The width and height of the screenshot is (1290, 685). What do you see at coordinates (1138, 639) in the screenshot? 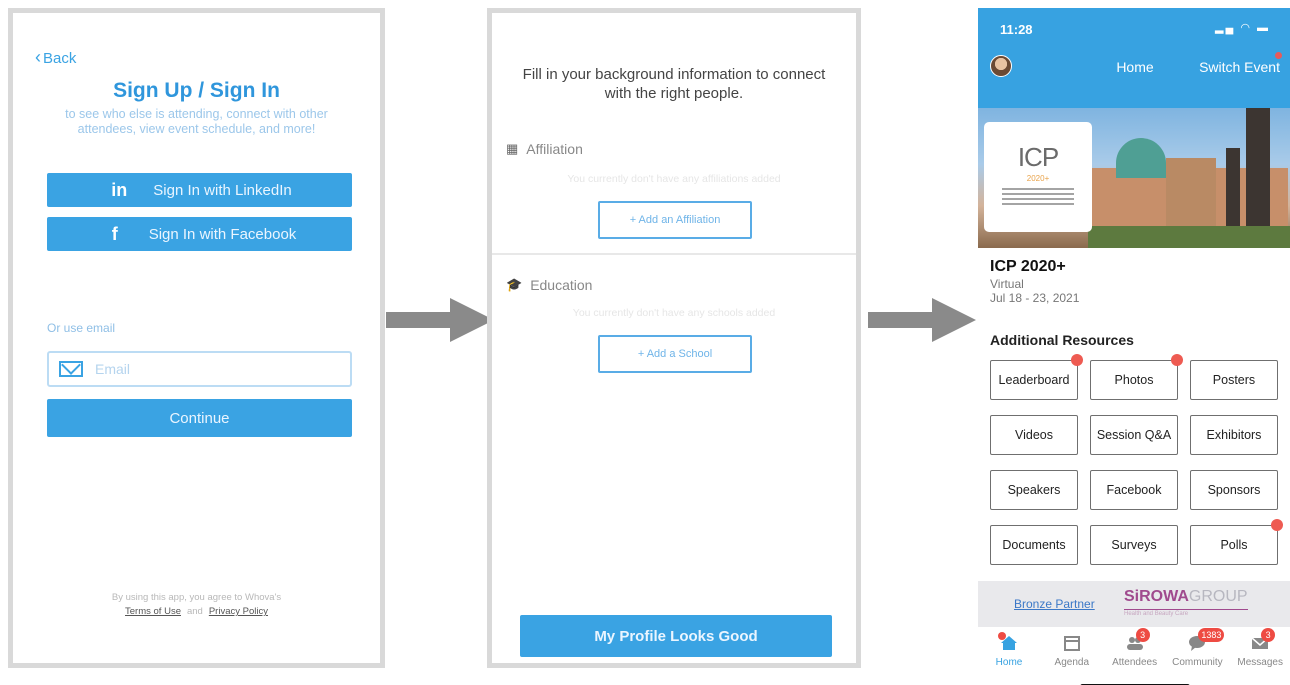
I see `people-icon: 3` at bounding box center [1138, 639].